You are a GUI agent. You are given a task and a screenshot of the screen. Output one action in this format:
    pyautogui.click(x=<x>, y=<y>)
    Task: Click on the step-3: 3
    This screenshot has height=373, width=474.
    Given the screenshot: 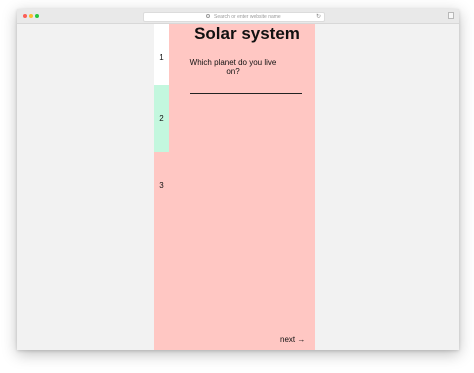 What is the action you would take?
    pyautogui.click(x=161, y=185)
    